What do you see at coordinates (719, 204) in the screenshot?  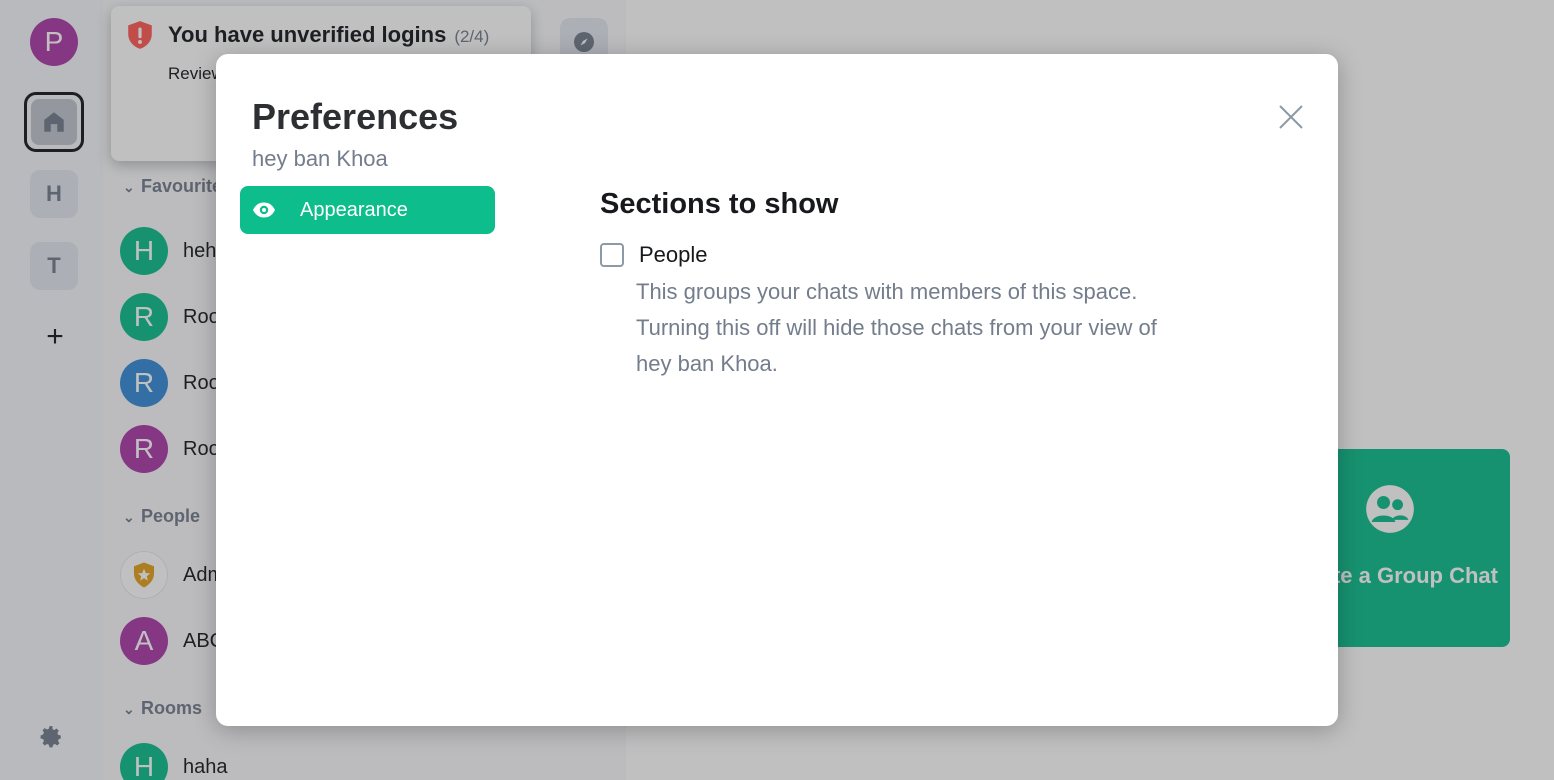 I see `sections-heading: Sections to show` at bounding box center [719, 204].